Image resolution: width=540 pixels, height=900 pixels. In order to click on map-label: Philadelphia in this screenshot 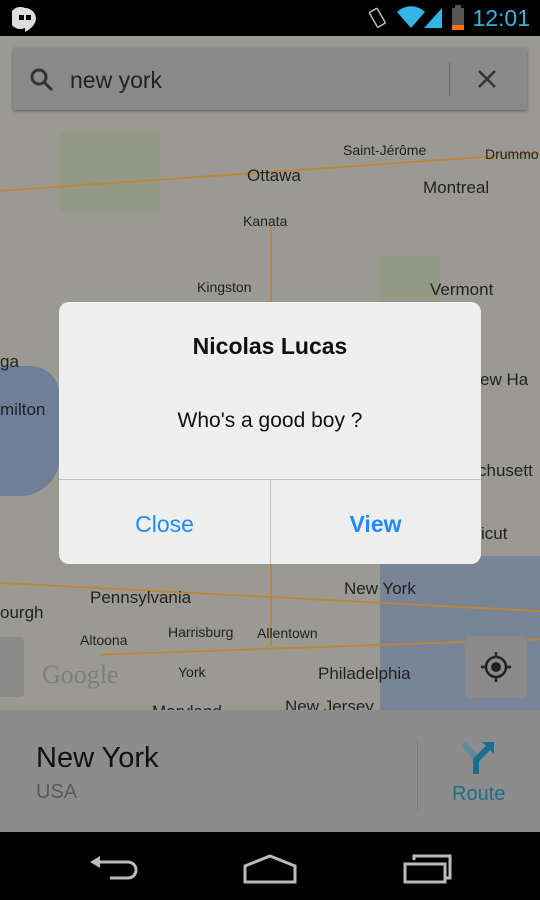, I will do `click(364, 673)`.